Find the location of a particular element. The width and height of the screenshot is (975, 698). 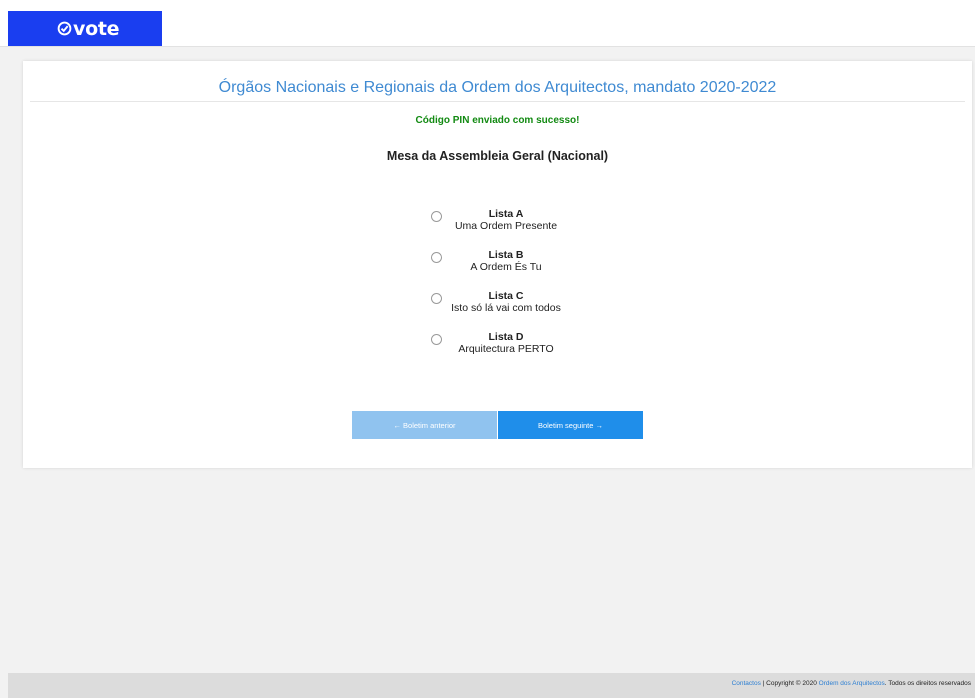

option-description: Isto só lá vai com todos is located at coordinates (506, 308).